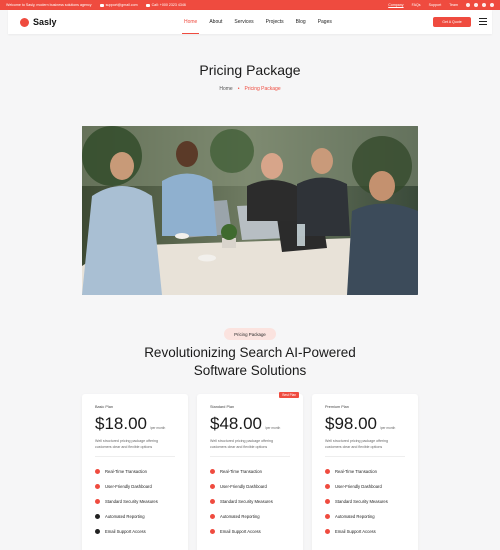 The height and width of the screenshot is (550, 500). What do you see at coordinates (484, 5) in the screenshot?
I see `linkedin-icon` at bounding box center [484, 5].